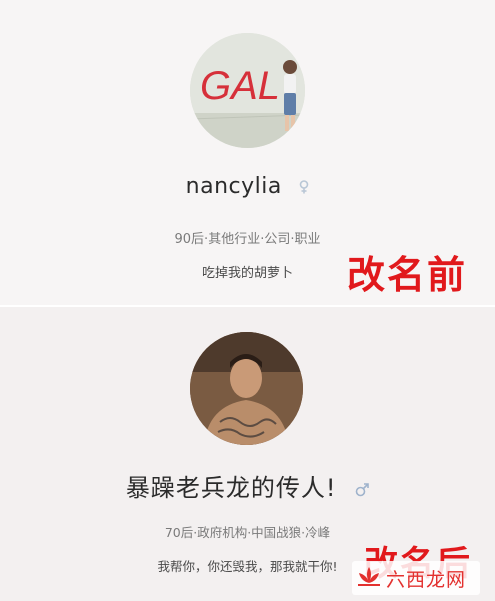 Image resolution: width=495 pixels, height=601 pixels. What do you see at coordinates (233, 186) in the screenshot?
I see `profile-name-text: nancylia` at bounding box center [233, 186].